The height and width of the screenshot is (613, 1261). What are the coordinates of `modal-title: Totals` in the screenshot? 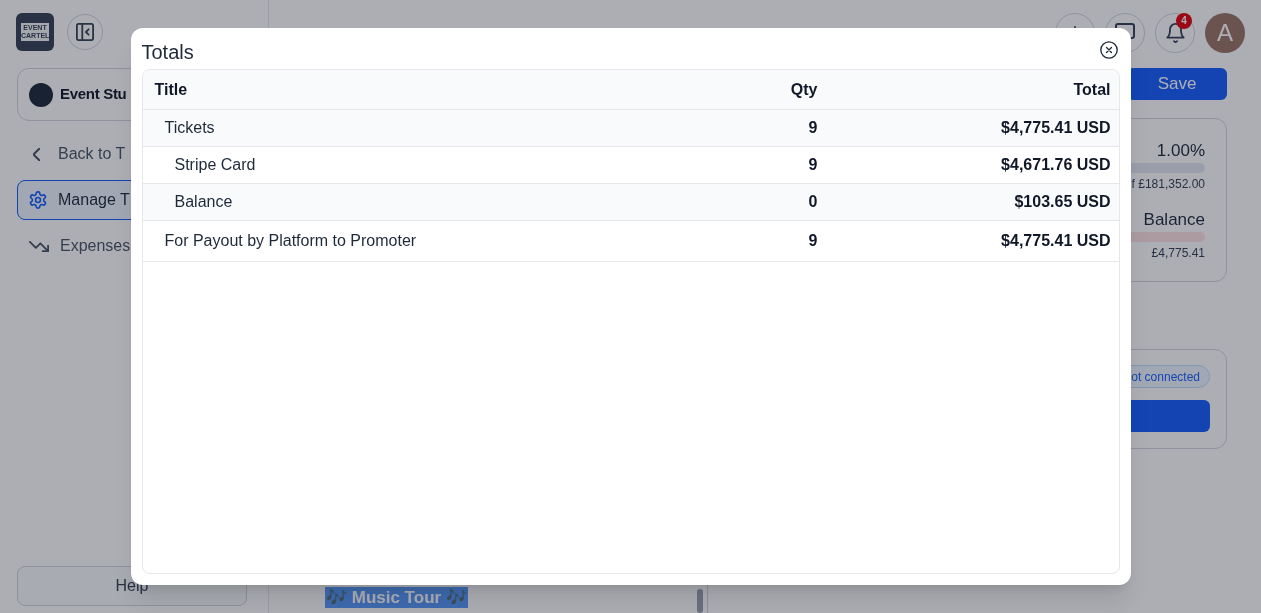 It's located at (167, 52).